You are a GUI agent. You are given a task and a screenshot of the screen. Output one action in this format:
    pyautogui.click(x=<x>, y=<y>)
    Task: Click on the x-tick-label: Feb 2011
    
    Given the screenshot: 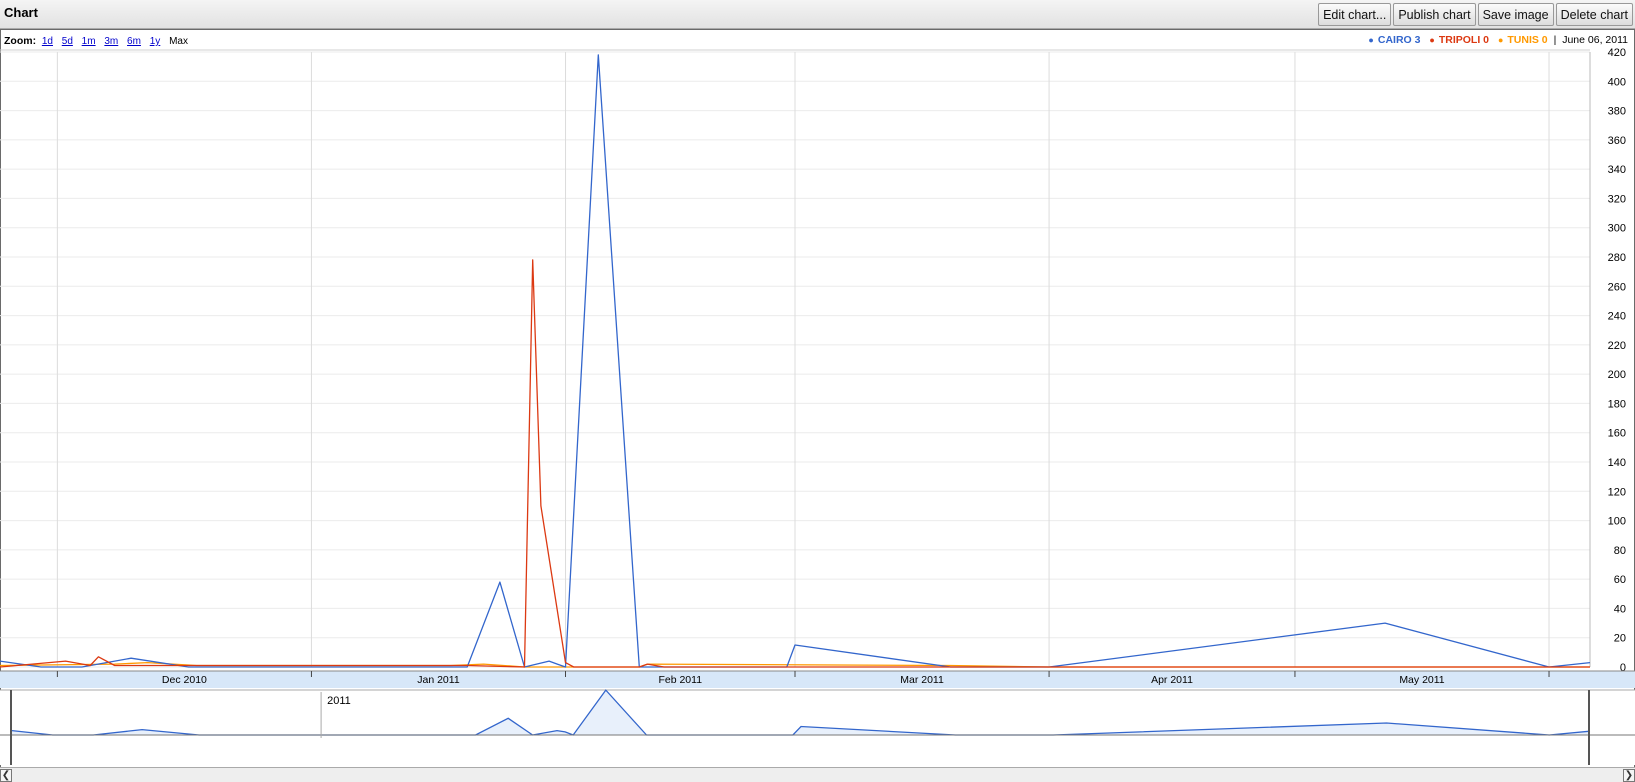 What is the action you would take?
    pyautogui.click(x=680, y=680)
    